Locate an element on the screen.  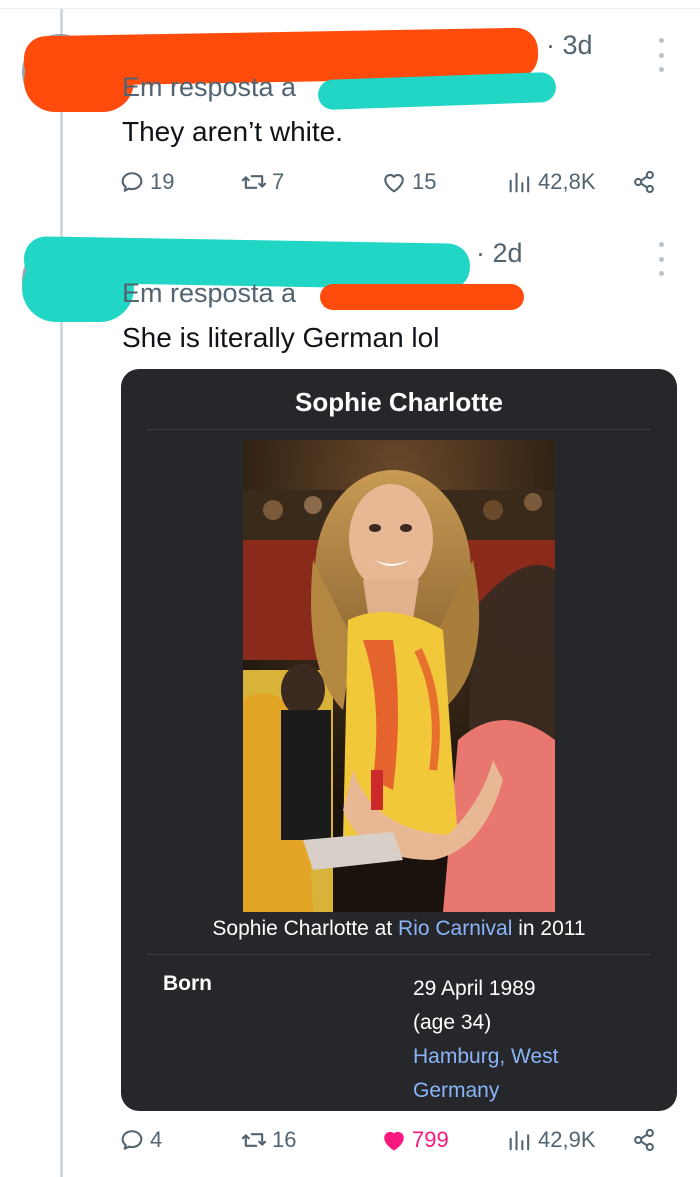
tweet-text: She is literally German lol is located at coordinates (281, 337).